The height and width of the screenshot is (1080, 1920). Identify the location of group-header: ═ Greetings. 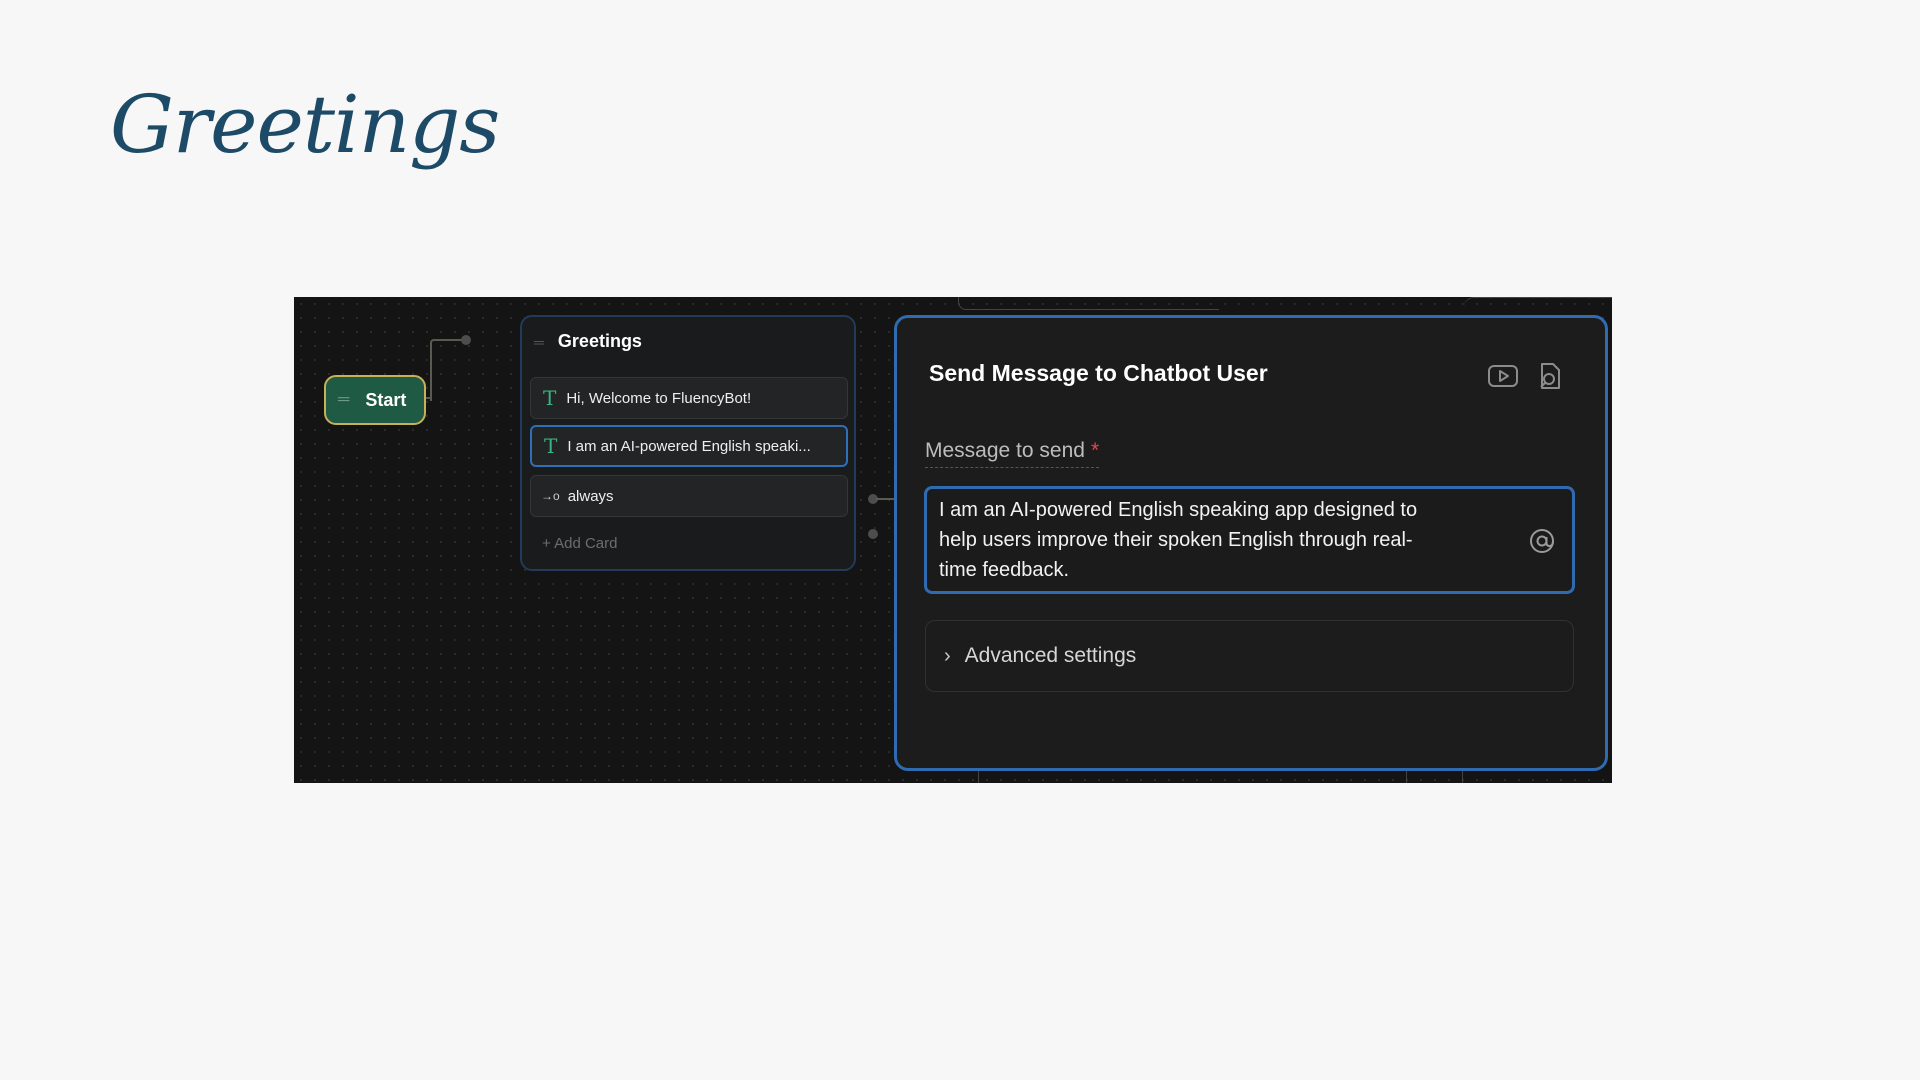
(588, 341).